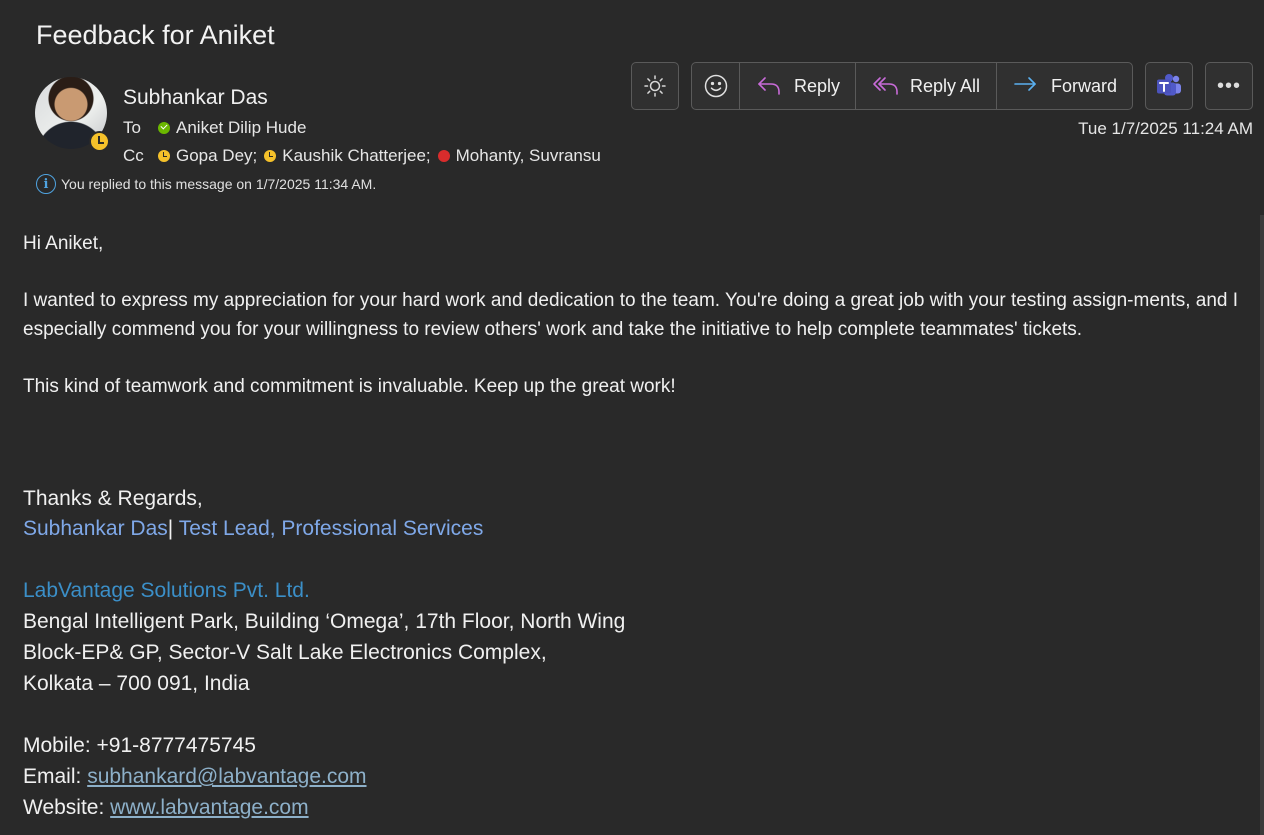 This screenshot has height=835, width=1264. What do you see at coordinates (132, 127) in the screenshot?
I see `to-label: To` at bounding box center [132, 127].